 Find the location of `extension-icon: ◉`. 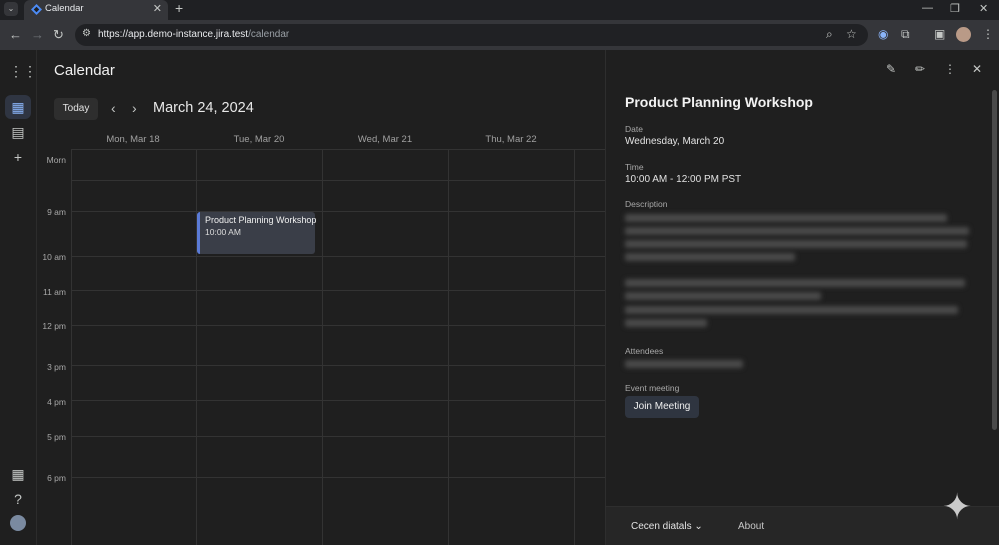

extension-icon: ◉ is located at coordinates (883, 34).